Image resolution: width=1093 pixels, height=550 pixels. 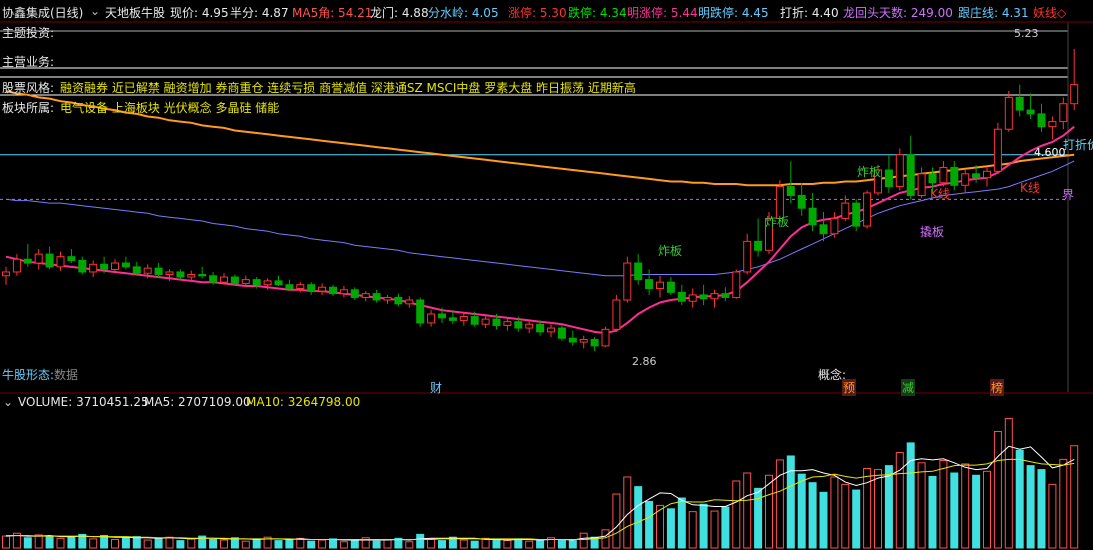 I want to click on next-limit-up-label: 明涨停: 5.44, so click(x=662, y=13).